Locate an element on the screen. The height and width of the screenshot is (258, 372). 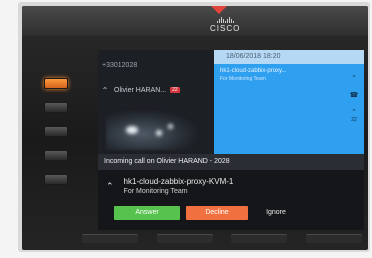
ignore-button: Ignore is located at coordinates (276, 213).